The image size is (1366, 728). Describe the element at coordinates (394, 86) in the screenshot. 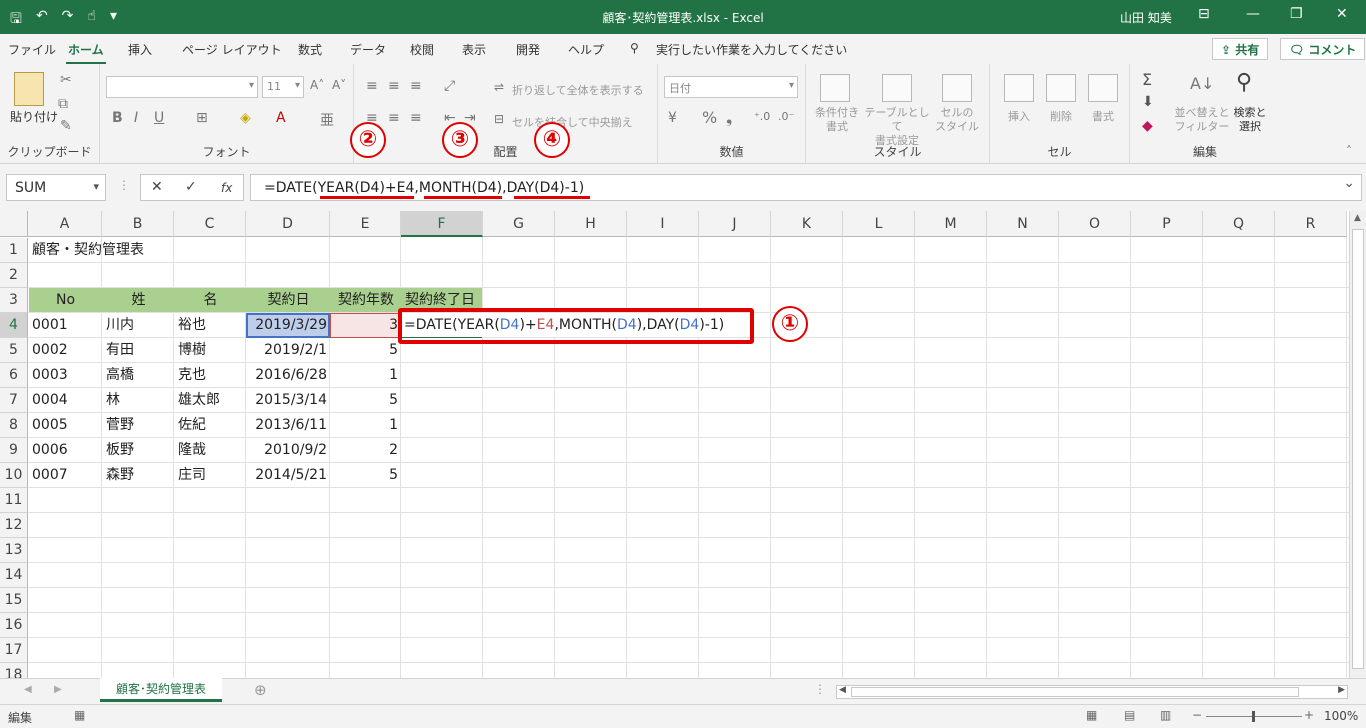

I see `align-middle-icon: ≡` at that location.